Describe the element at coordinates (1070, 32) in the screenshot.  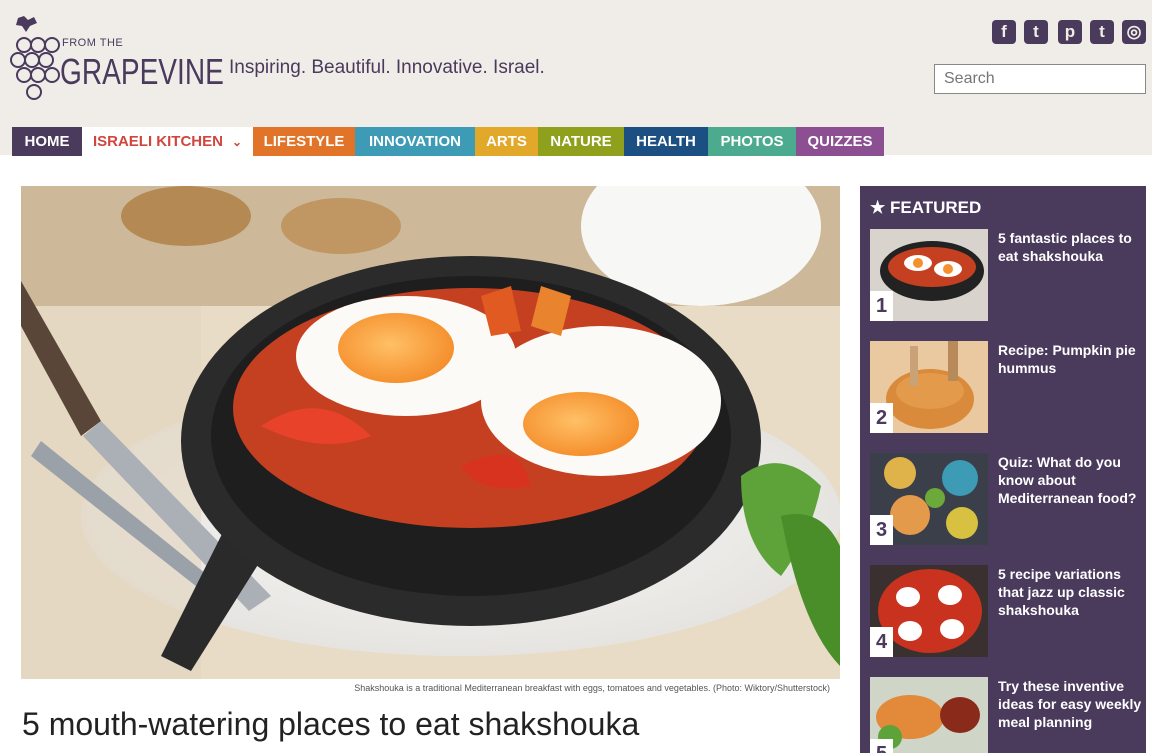
I see `pinterest-icon: p` at that location.